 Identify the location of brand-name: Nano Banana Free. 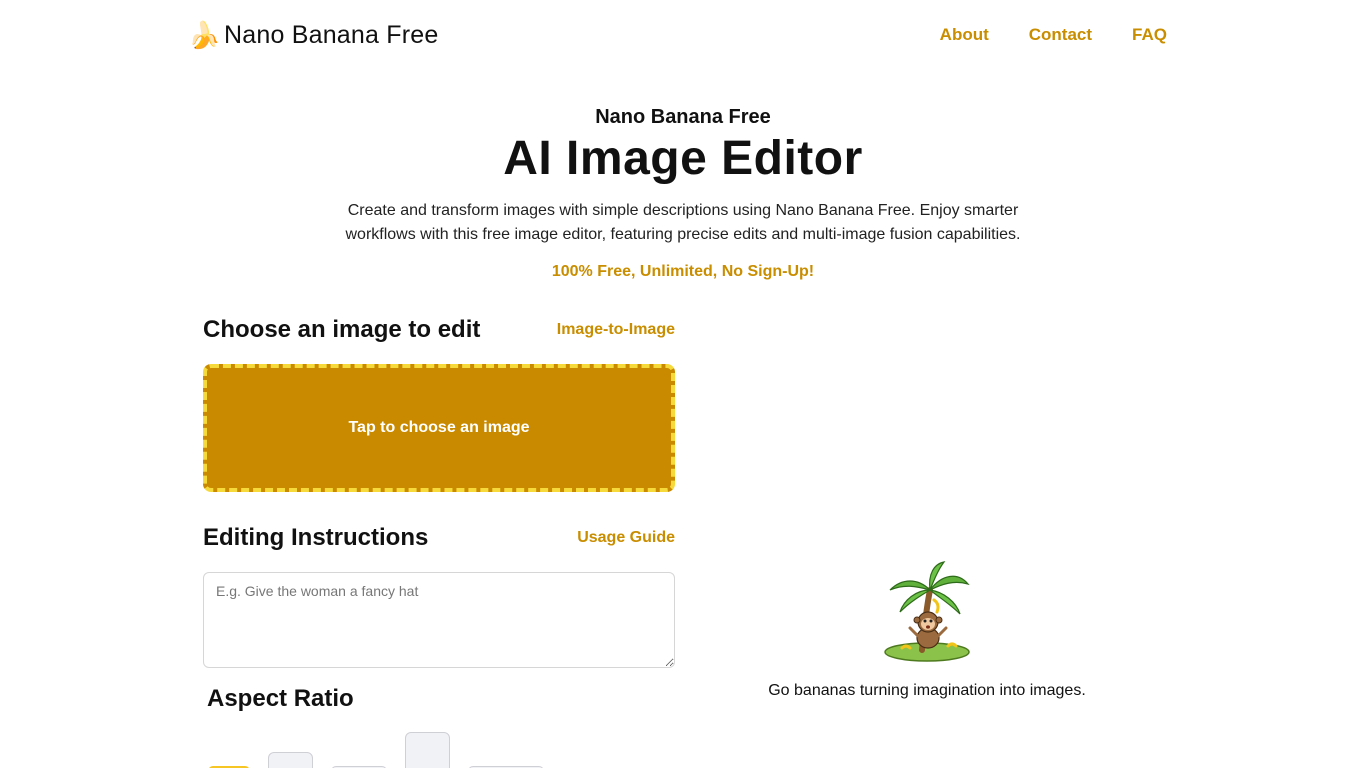
(331, 34).